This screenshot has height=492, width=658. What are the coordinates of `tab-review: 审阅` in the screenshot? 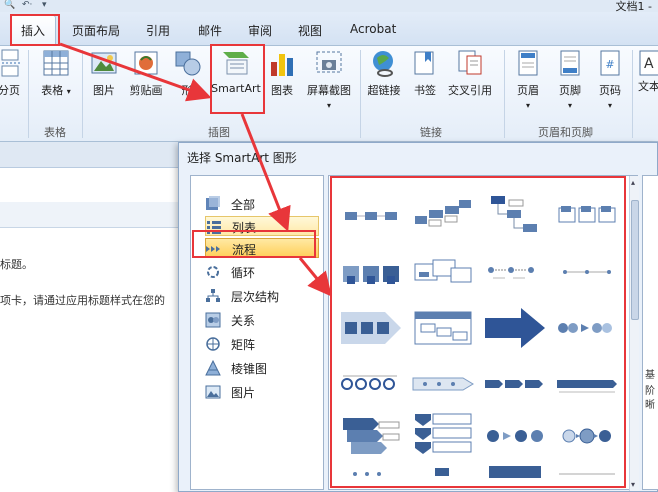 It's located at (260, 30).